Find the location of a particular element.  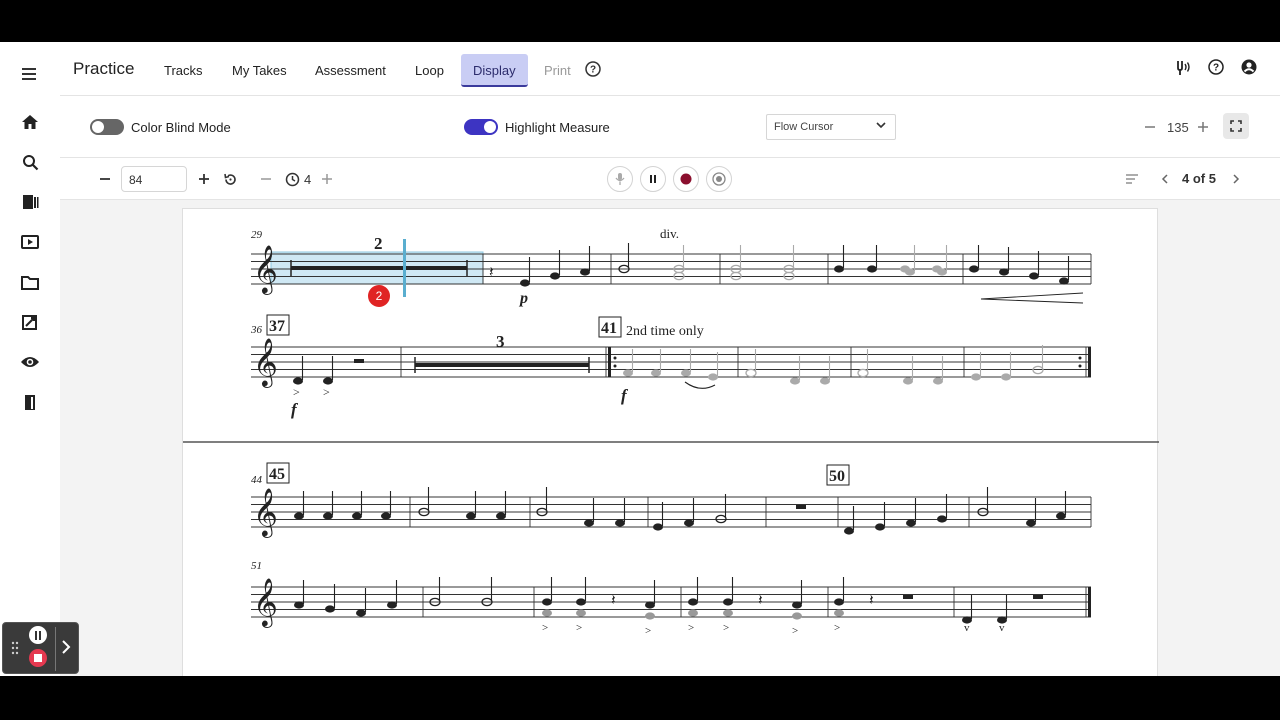

microphone-icon is located at coordinates (620, 179).